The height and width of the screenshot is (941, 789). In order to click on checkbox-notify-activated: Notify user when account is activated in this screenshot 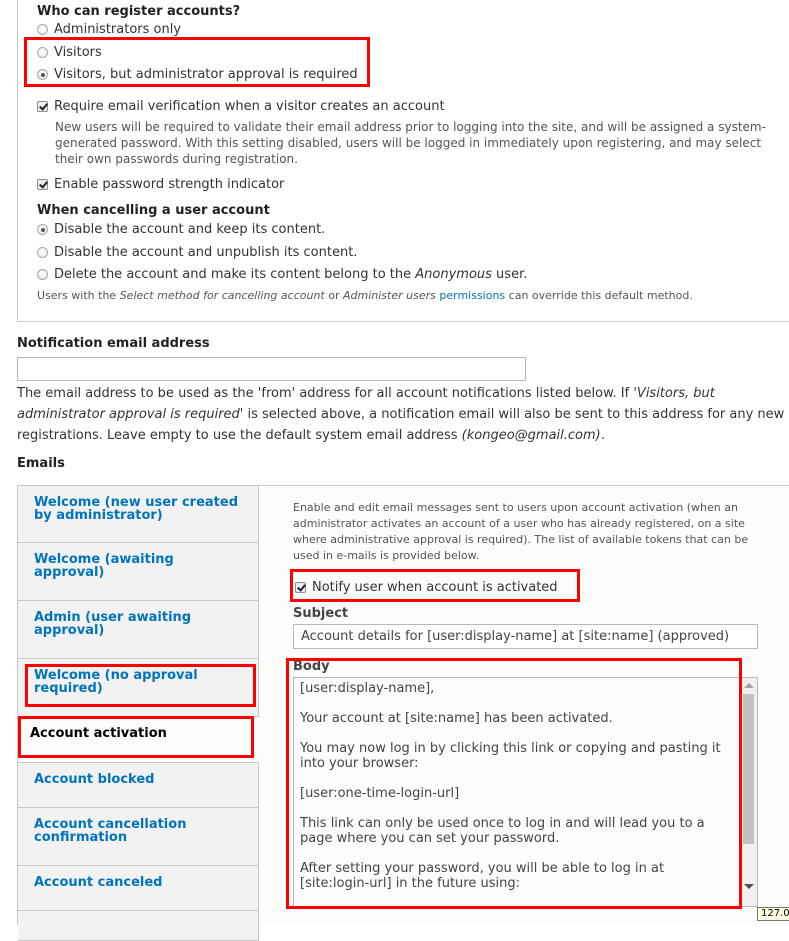, I will do `click(426, 587)`.